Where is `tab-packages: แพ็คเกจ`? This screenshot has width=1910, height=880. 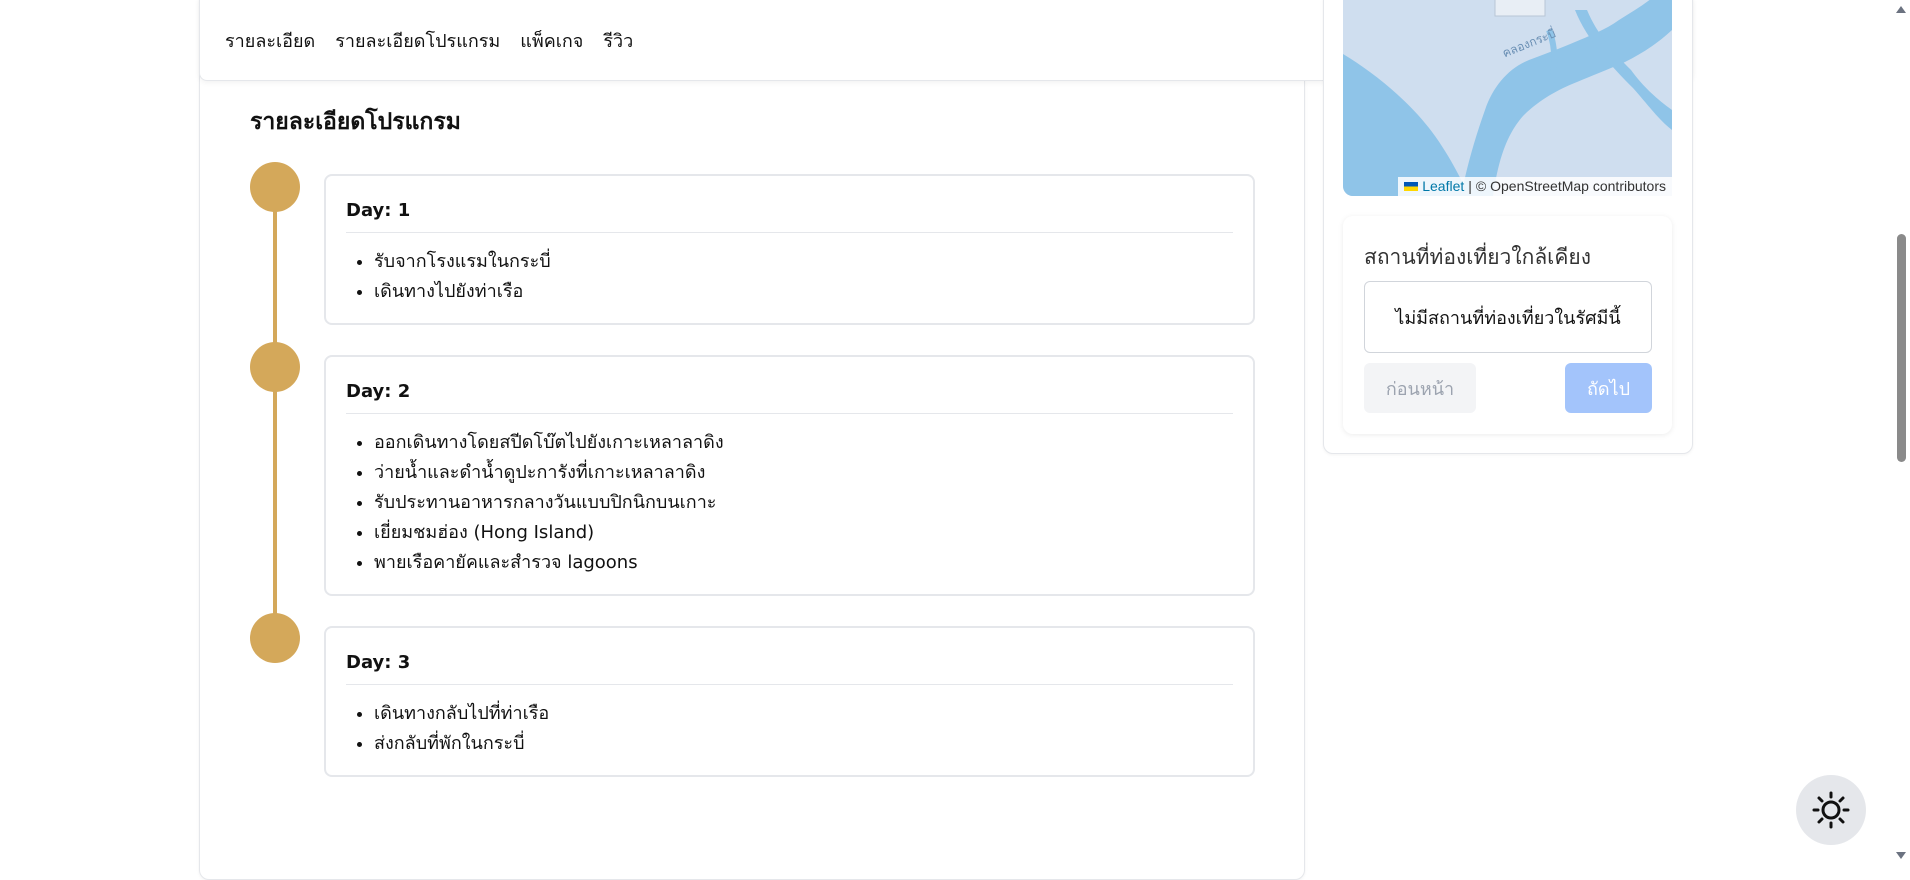
tab-packages: แพ็คเกจ is located at coordinates (551, 40).